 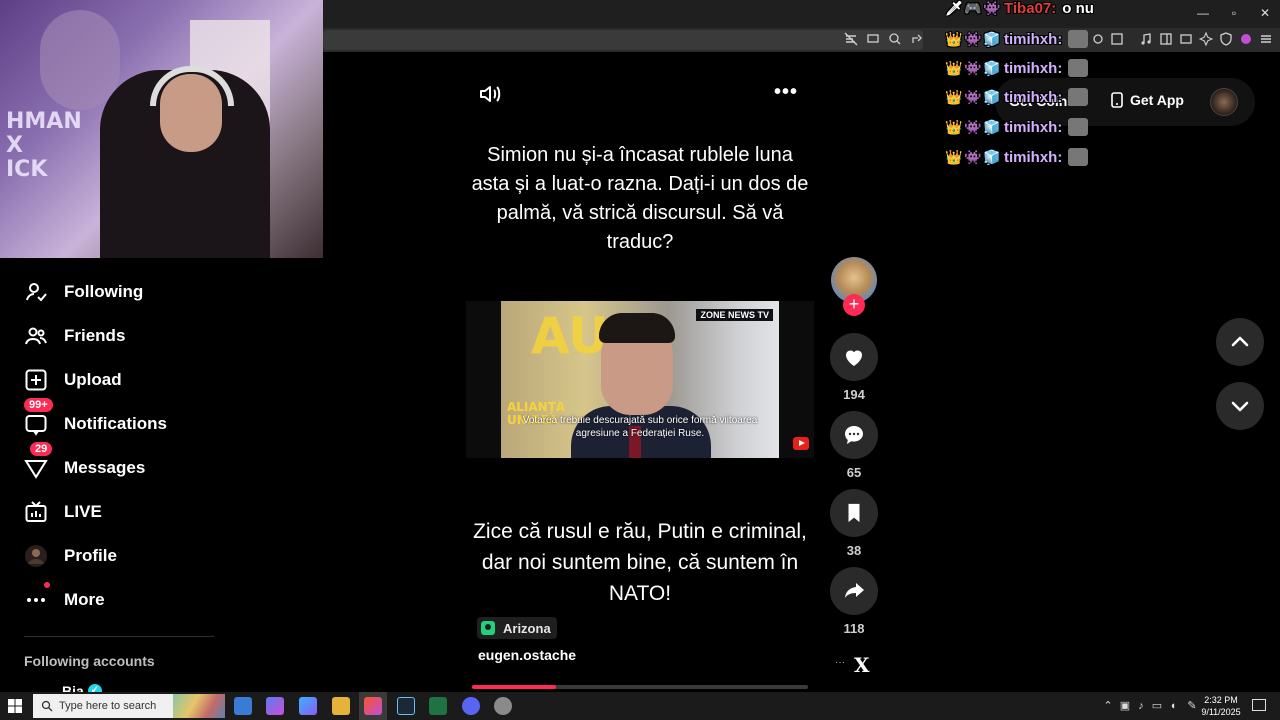 I want to click on clock-time: 2:32 PM, so click(x=1221, y=700).